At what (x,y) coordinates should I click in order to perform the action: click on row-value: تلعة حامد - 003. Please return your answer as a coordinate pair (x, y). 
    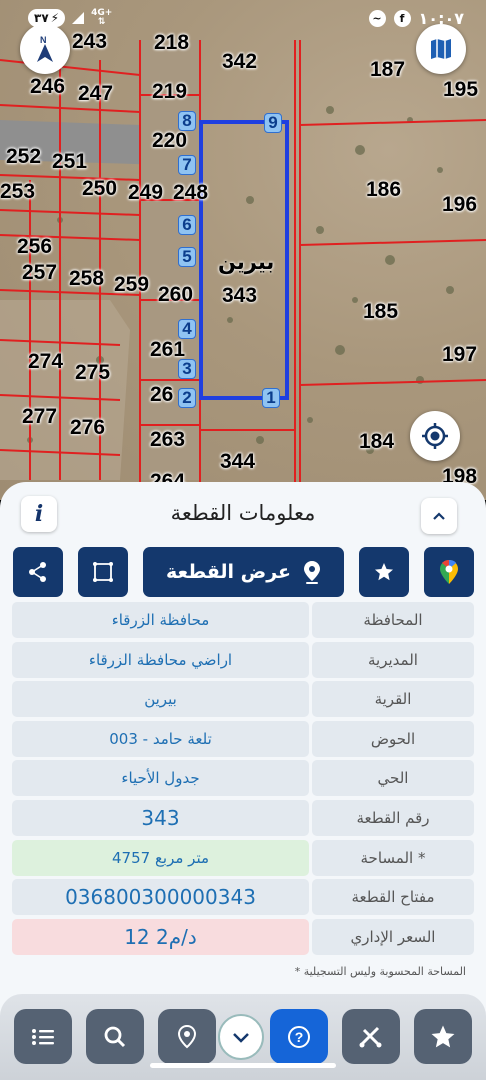
    Looking at the image, I should click on (160, 738).